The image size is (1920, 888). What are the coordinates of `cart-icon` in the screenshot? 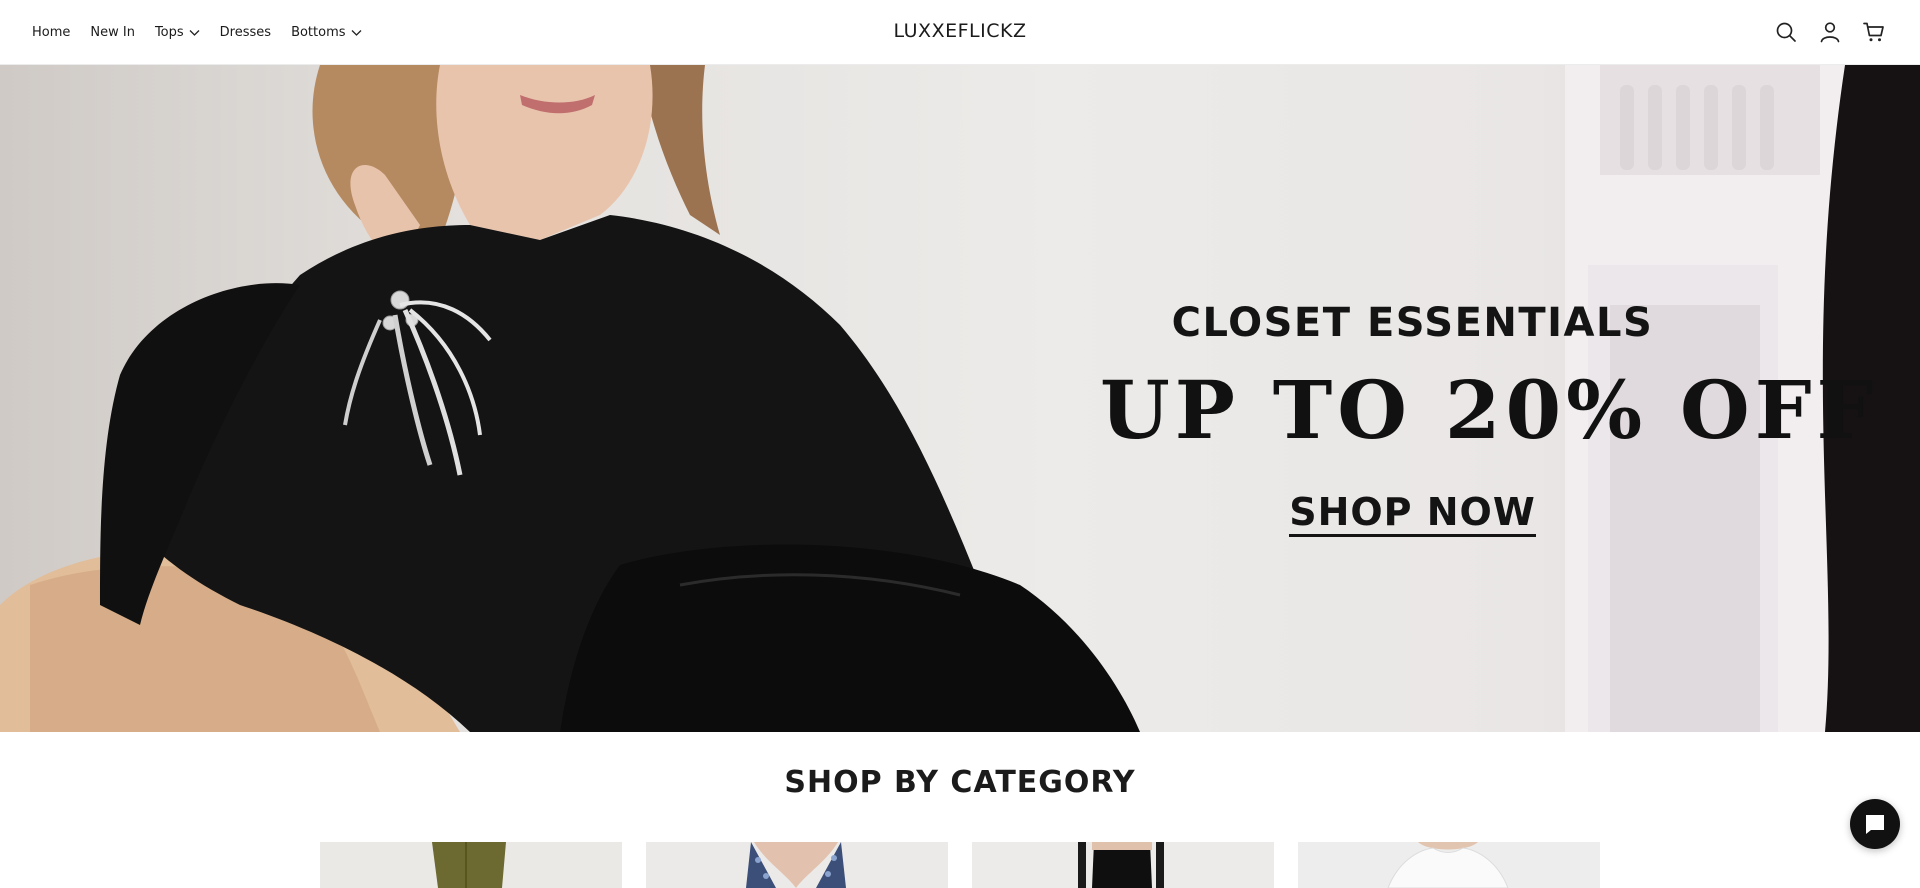 It's located at (1874, 32).